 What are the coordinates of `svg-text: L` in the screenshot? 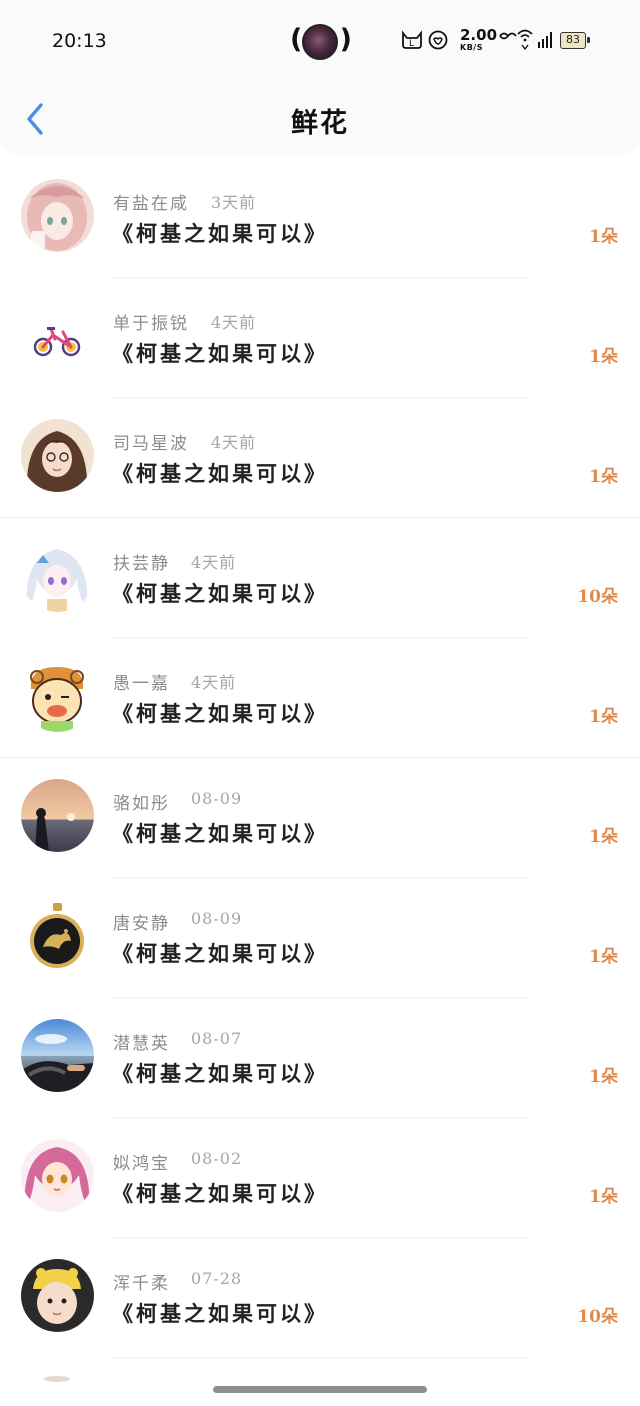 It's located at (411, 44).